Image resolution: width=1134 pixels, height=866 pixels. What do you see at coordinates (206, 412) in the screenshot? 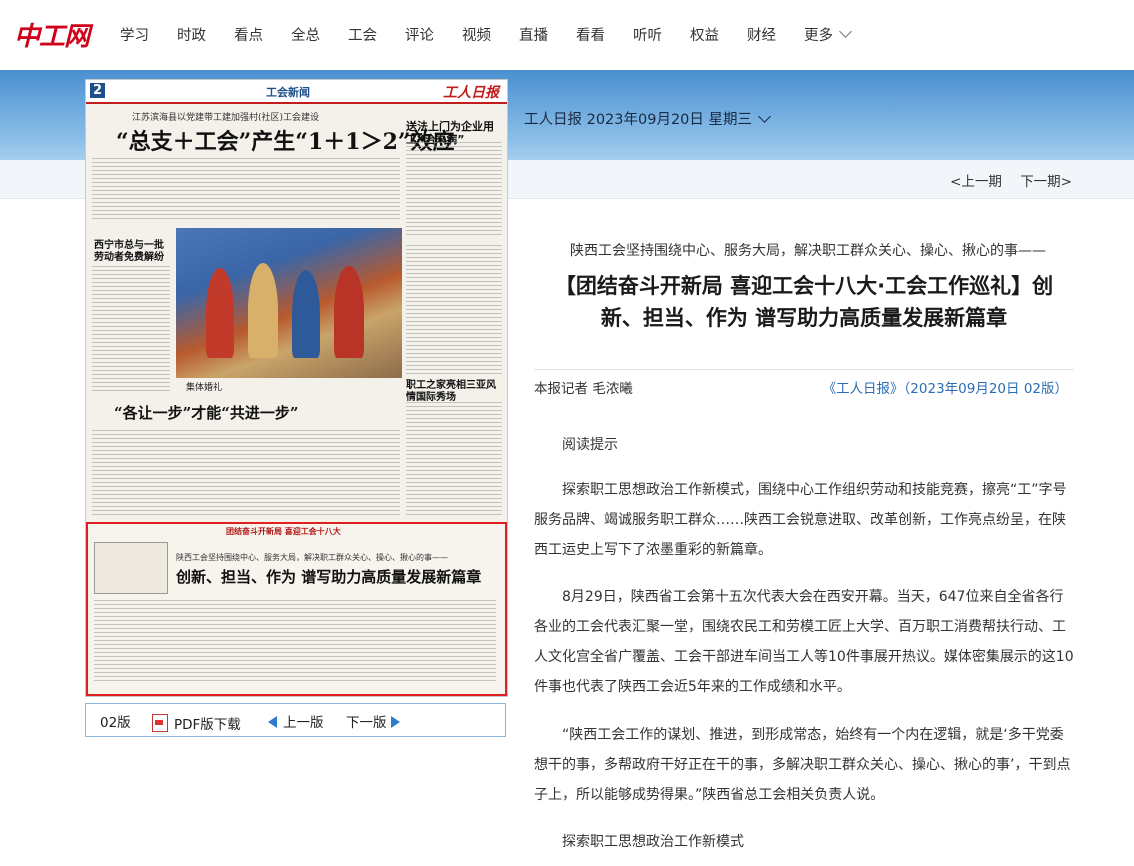
I see `paper-headline-2: “各让一步”才能“共进一步”` at bounding box center [206, 412].